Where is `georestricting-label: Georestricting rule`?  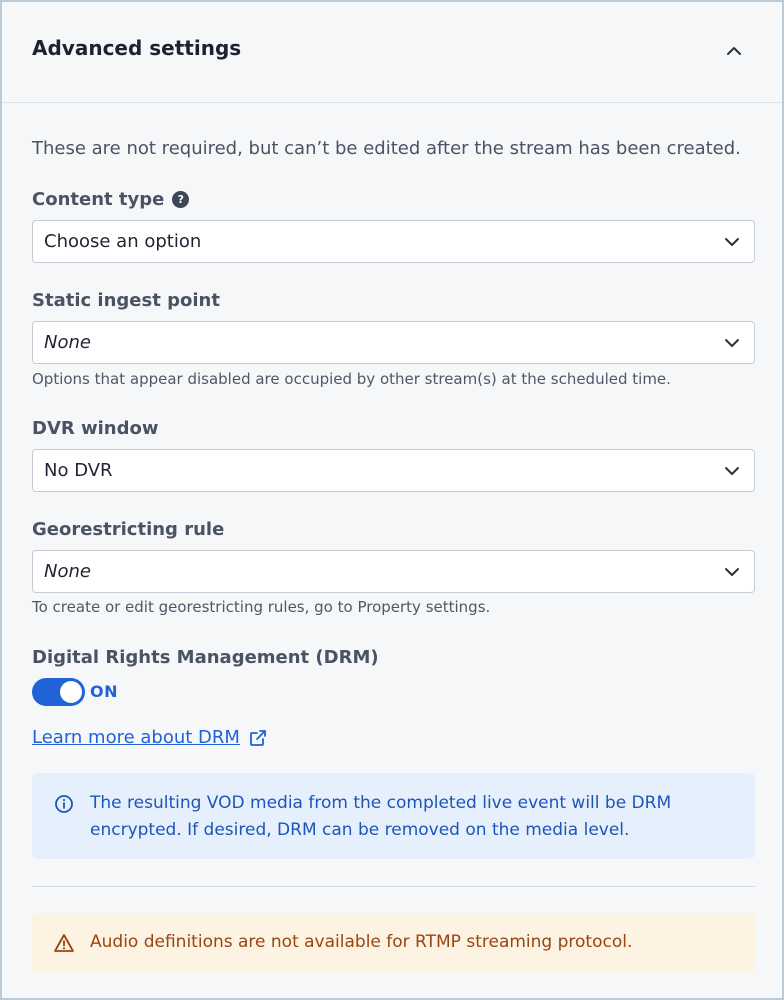
georestricting-label: Georestricting rule is located at coordinates (128, 529).